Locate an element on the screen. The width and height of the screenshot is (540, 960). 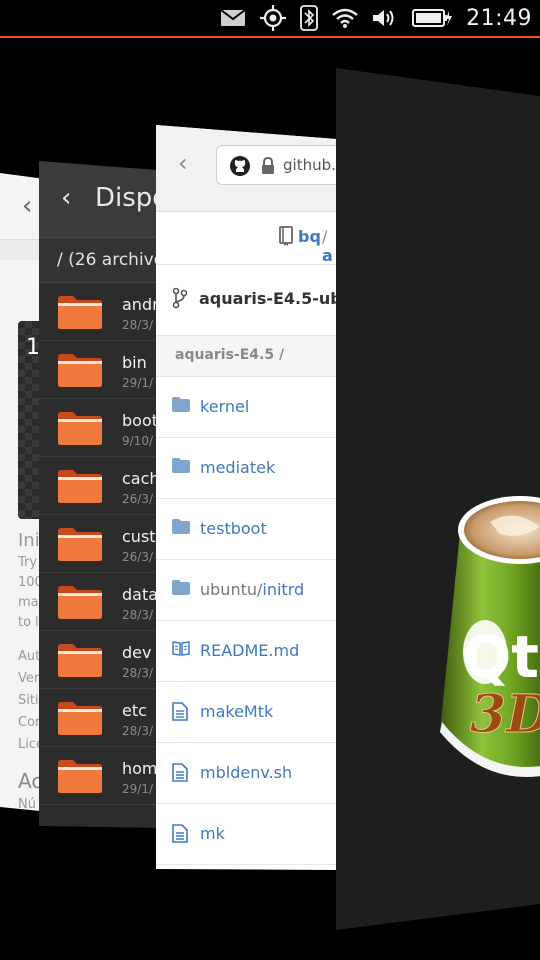
repo-file-row: mediatek is located at coordinates (246, 468).